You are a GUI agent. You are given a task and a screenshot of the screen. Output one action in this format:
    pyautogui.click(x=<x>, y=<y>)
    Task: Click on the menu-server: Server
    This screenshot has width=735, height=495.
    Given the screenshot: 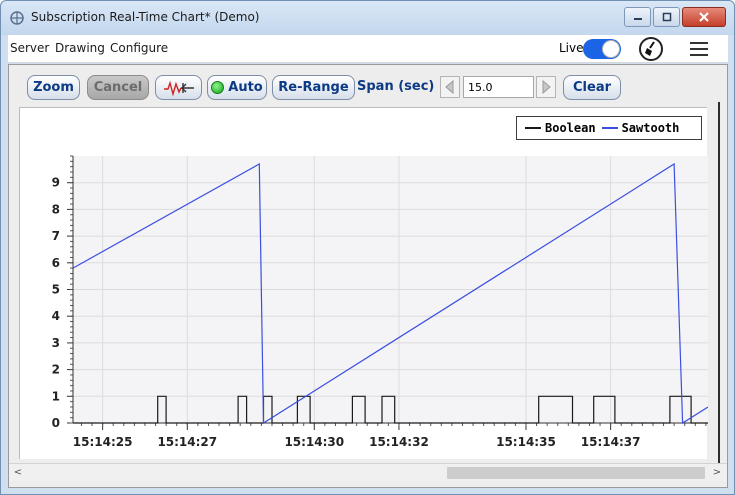 What is the action you would take?
    pyautogui.click(x=29, y=48)
    